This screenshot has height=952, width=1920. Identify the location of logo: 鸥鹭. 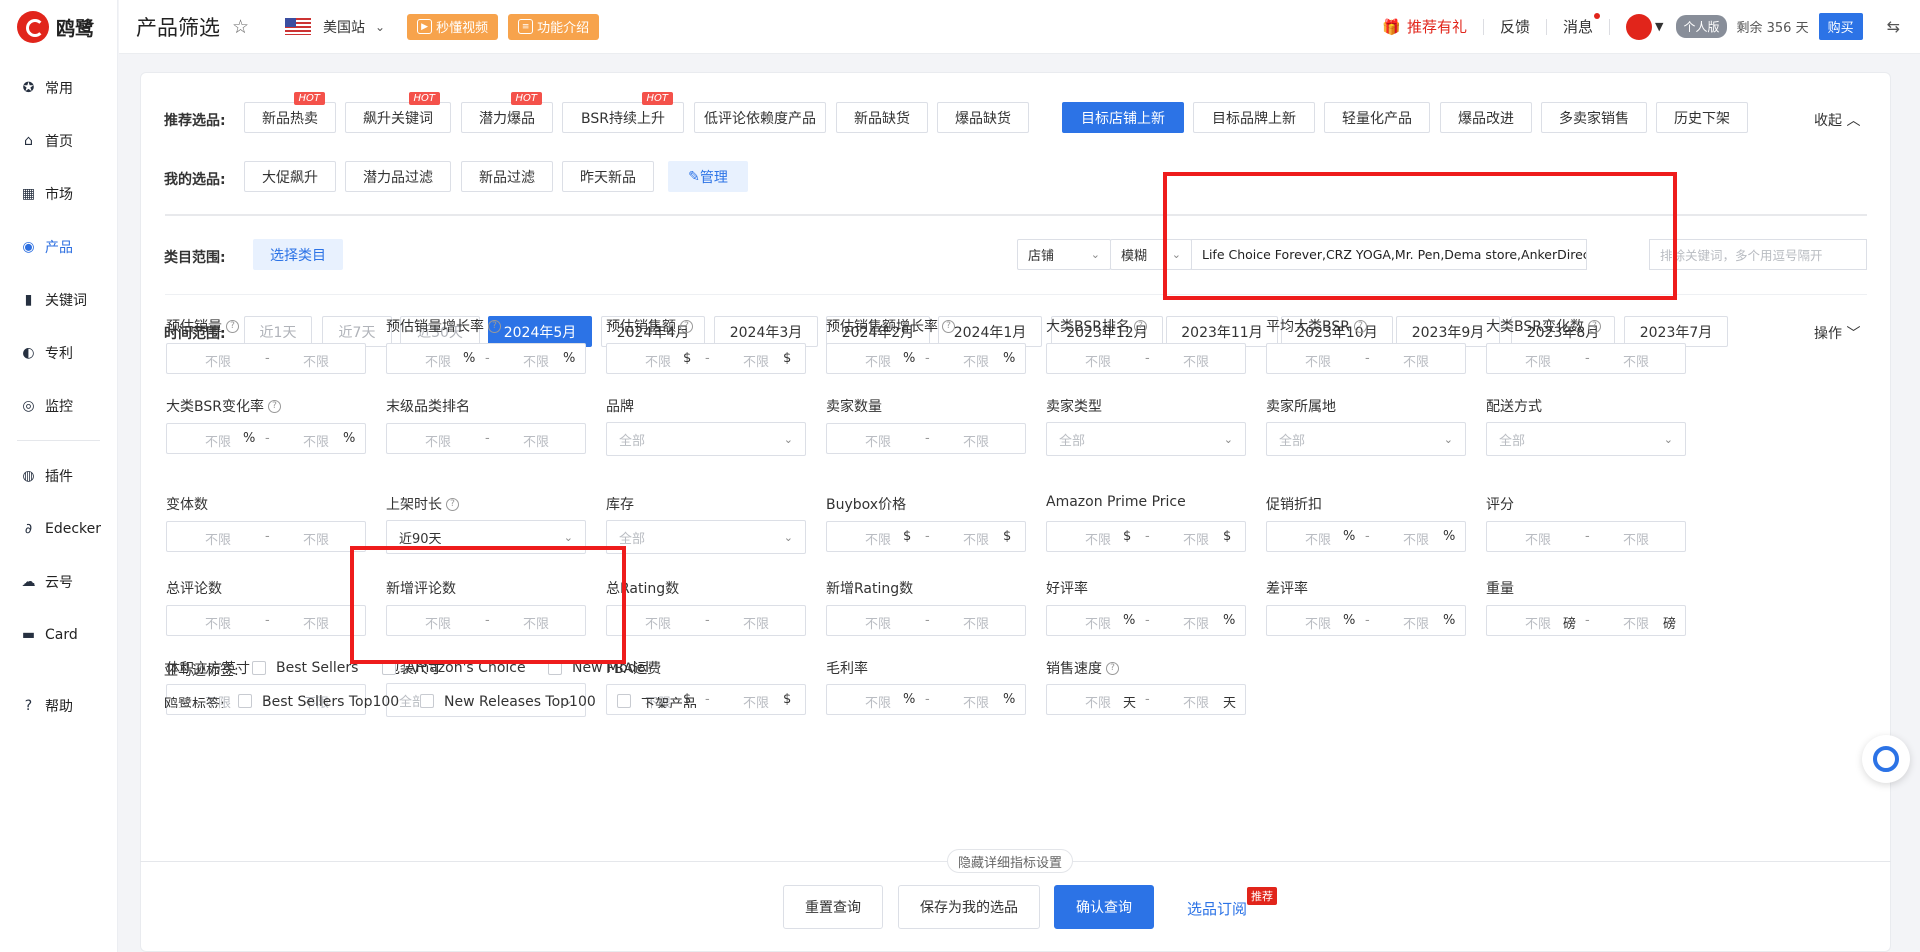
(58, 27).